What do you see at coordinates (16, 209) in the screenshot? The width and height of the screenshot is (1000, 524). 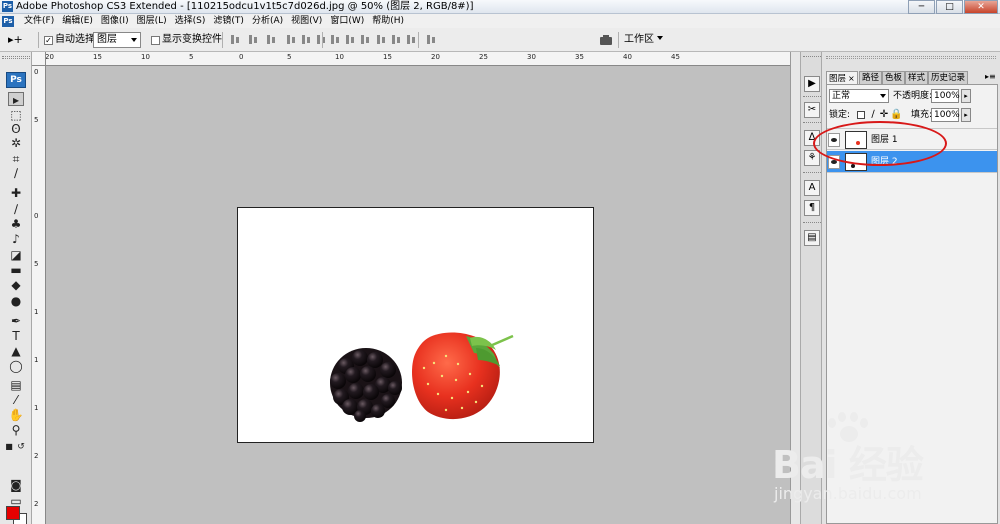 I see `brush-tool-icon: ∕` at bounding box center [16, 209].